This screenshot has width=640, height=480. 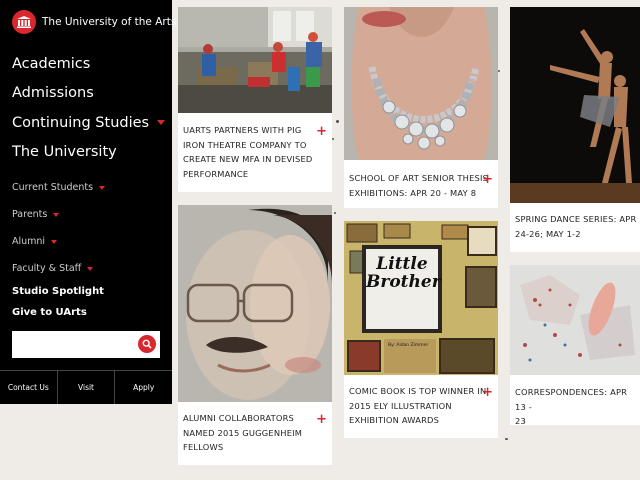 I want to click on nav-item-admissions: Admissions, so click(x=88, y=94).